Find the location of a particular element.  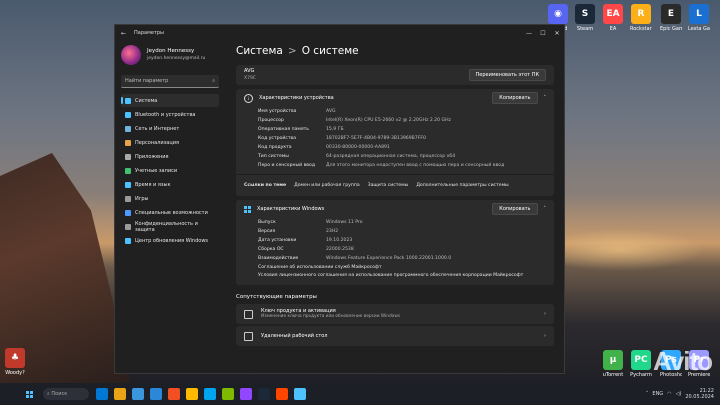

maximize-button: ☐ is located at coordinates (543, 33).